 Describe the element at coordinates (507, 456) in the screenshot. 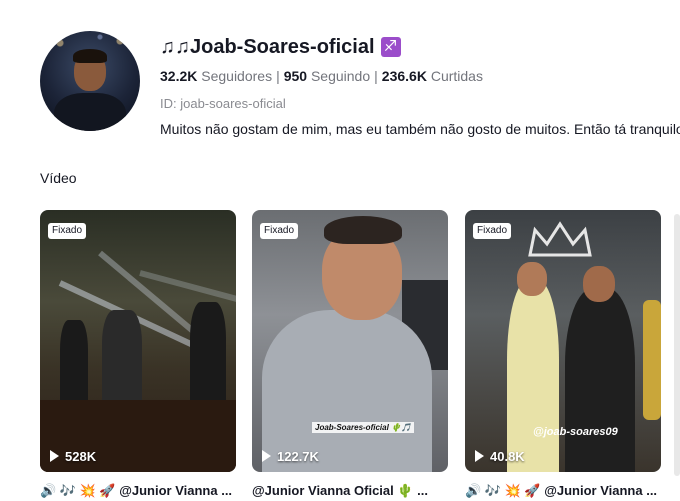

I see `view-count-text: 40.8K` at that location.